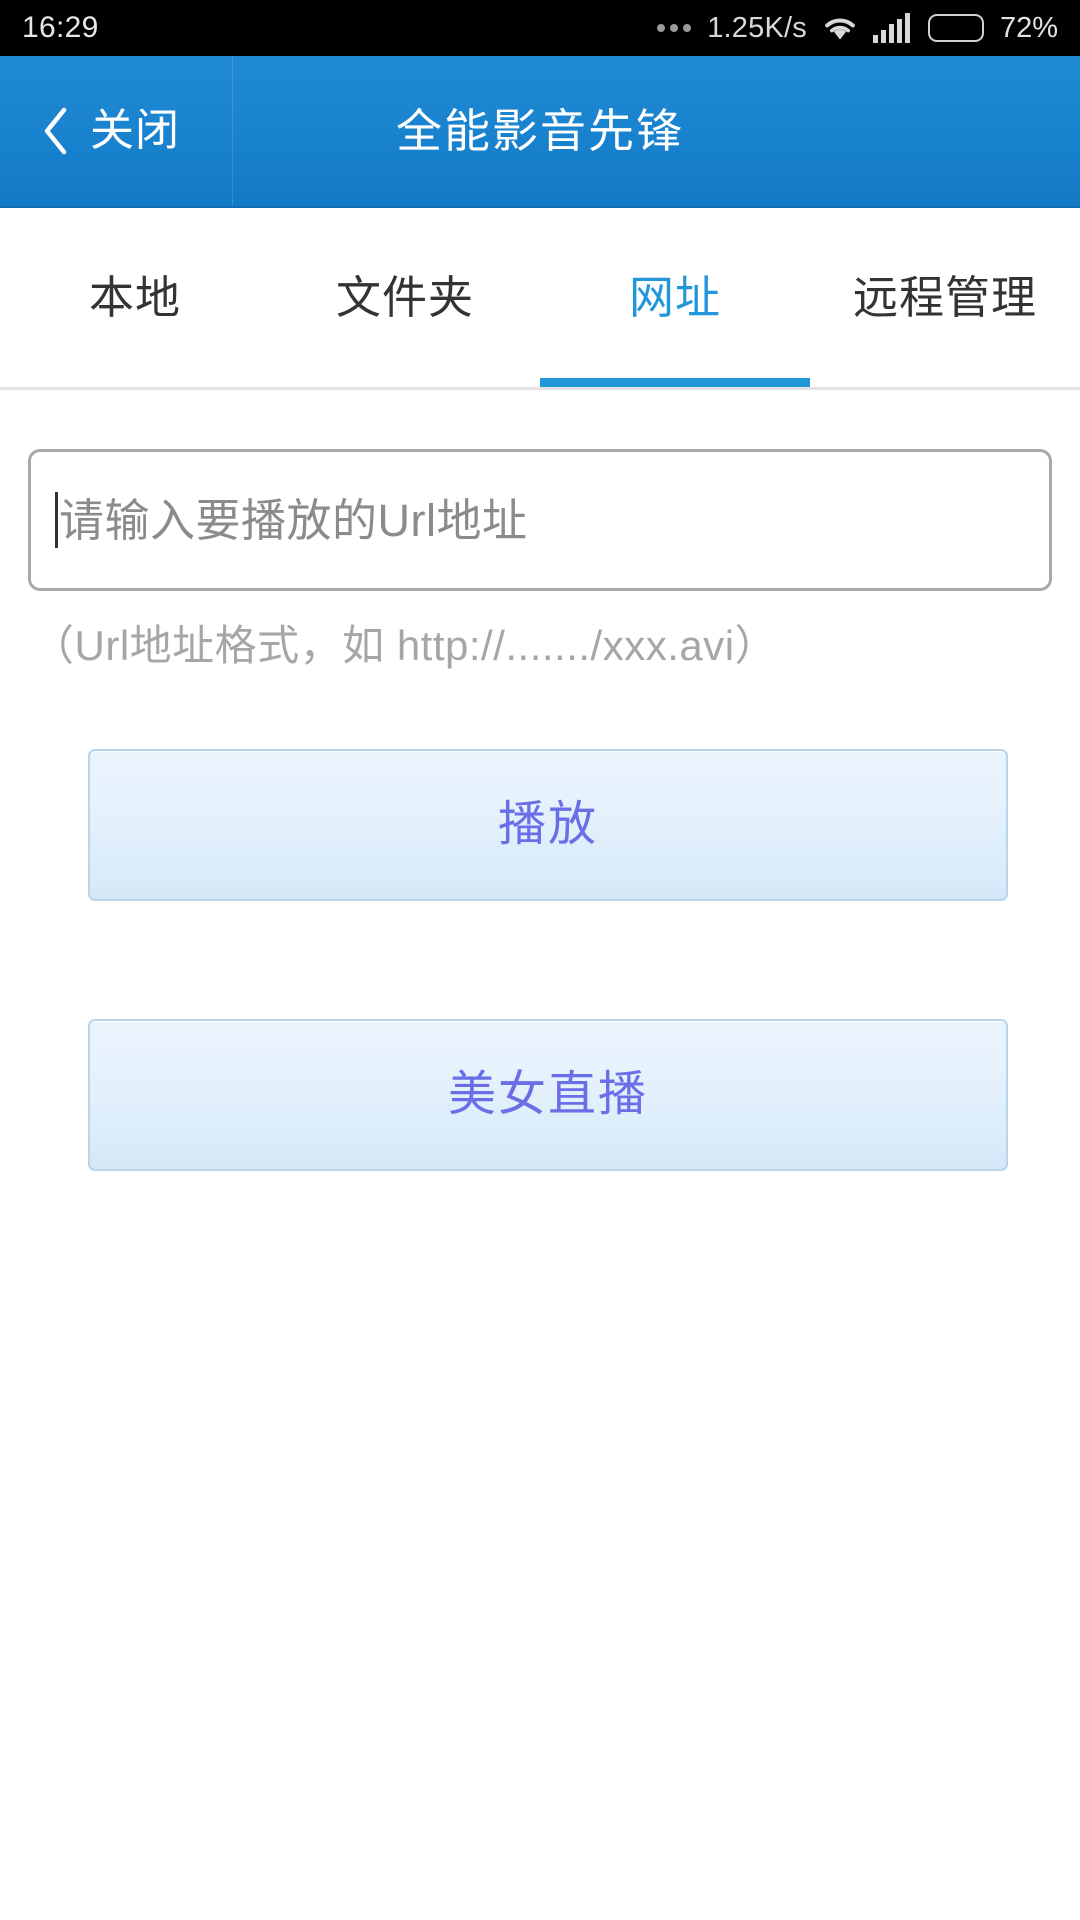  What do you see at coordinates (840, 28) in the screenshot?
I see `wifi-icon` at bounding box center [840, 28].